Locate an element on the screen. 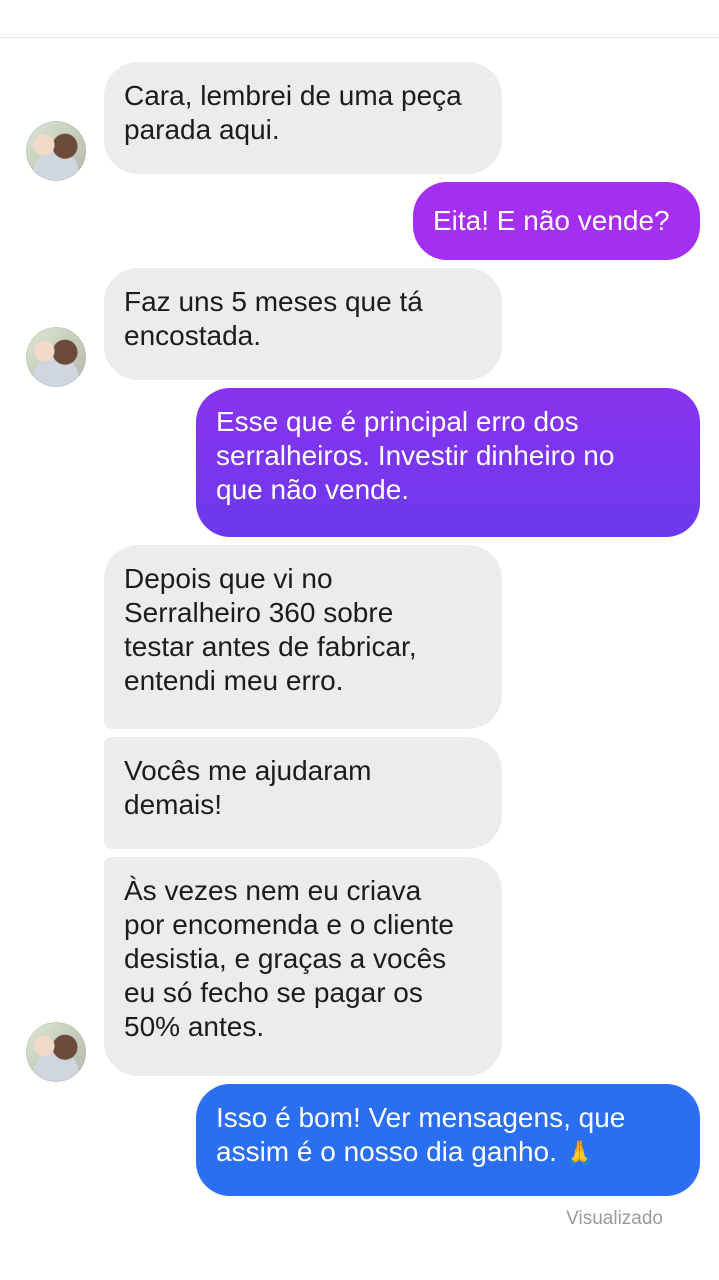 The width and height of the screenshot is (719, 1280). incoming-message-bubble: Vocês me ajudaram demais! is located at coordinates (303, 793).